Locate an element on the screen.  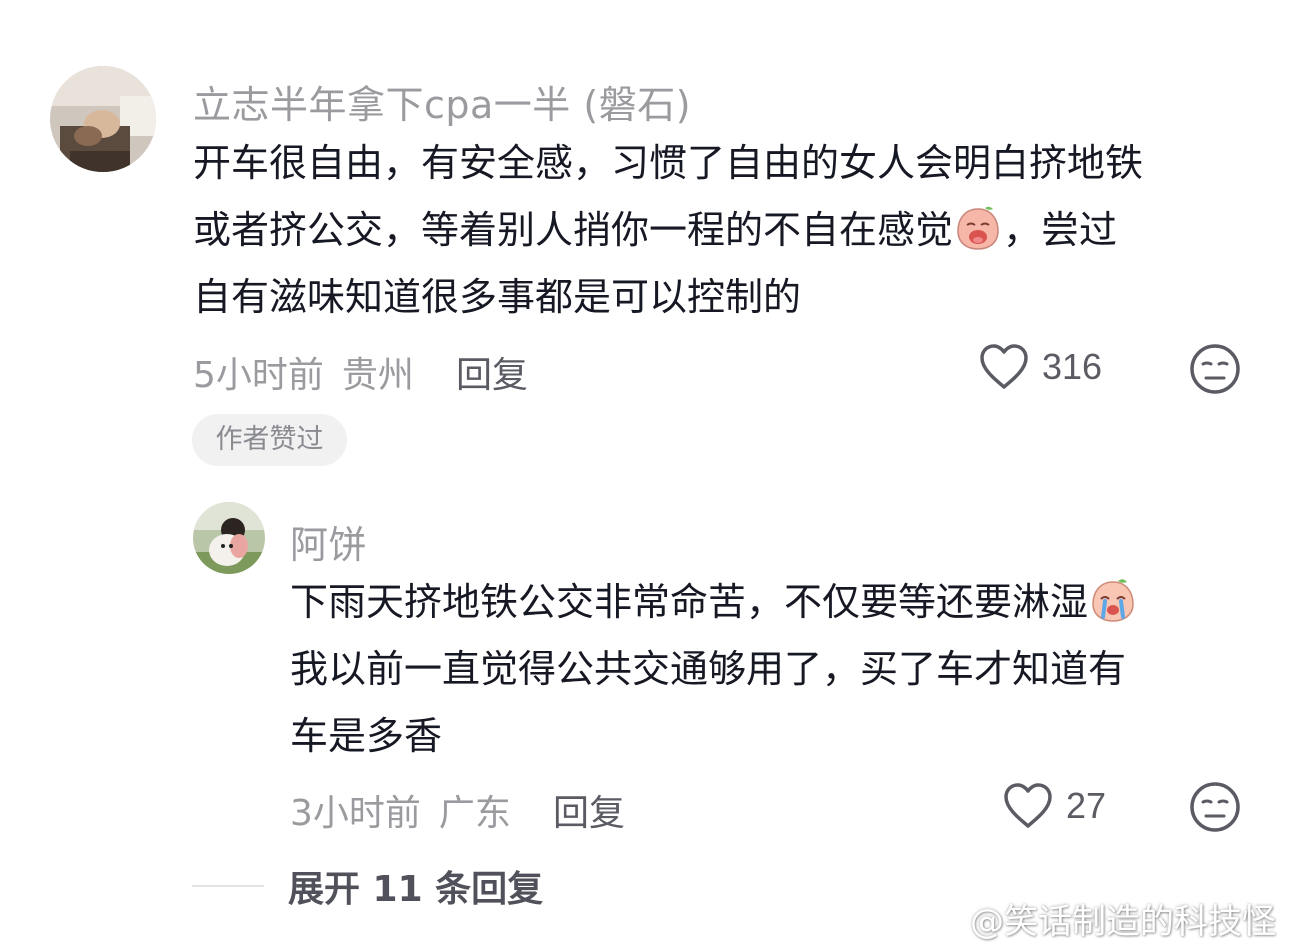
comment-dislike-button is located at coordinates (1215, 371).